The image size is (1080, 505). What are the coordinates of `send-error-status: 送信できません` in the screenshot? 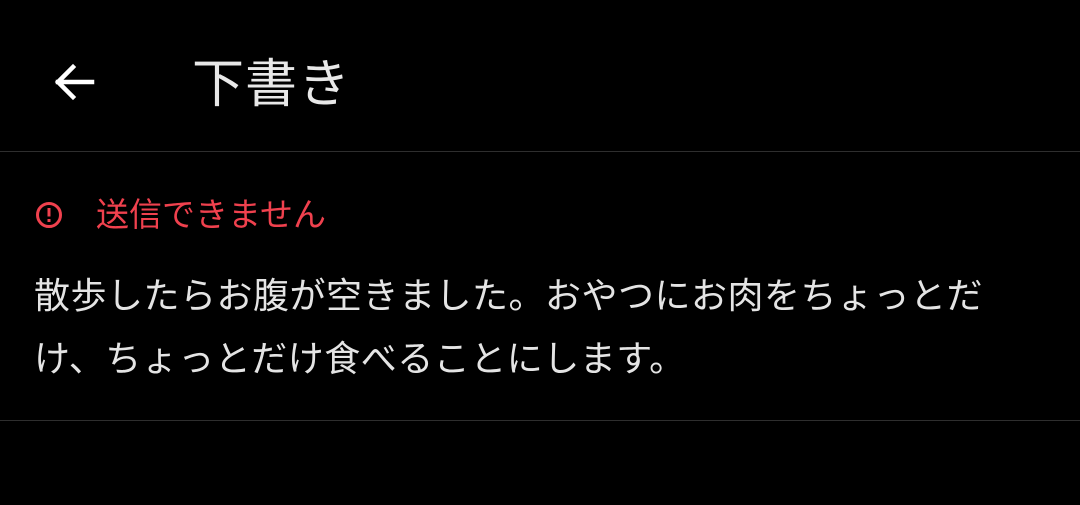 It's located at (180, 215).